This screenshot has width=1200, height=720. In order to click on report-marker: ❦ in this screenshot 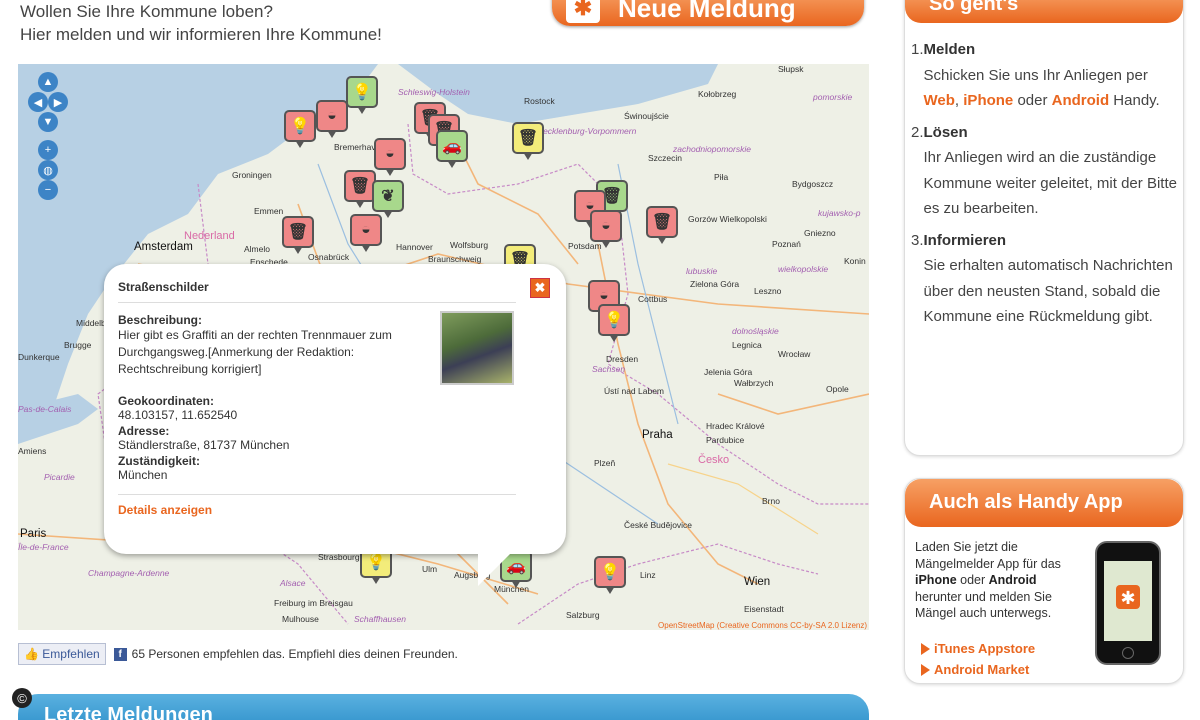, I will do `click(388, 199)`.